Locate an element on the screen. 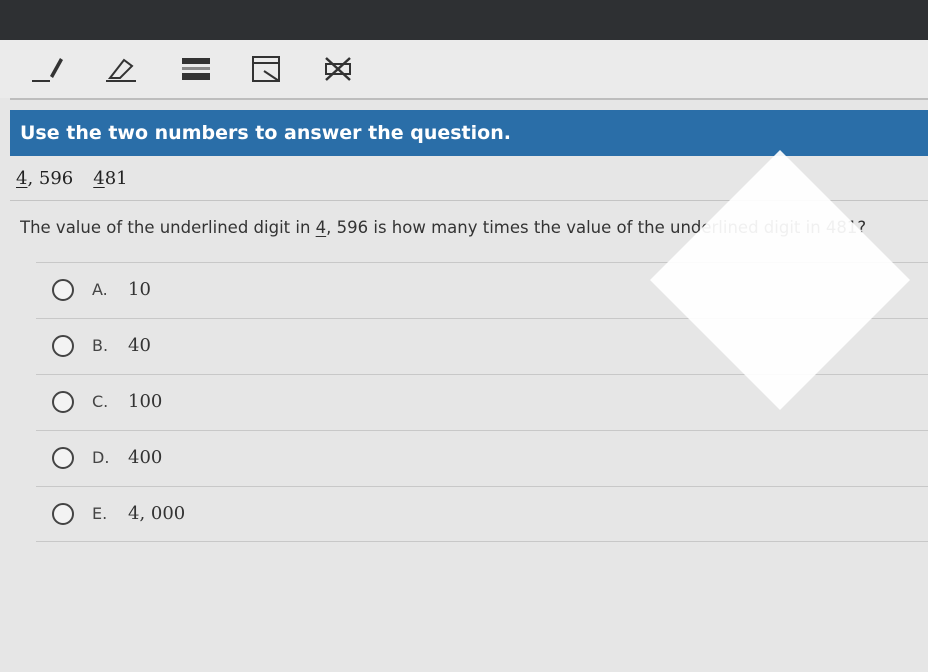  masking-tool-button is located at coordinates (266, 69).